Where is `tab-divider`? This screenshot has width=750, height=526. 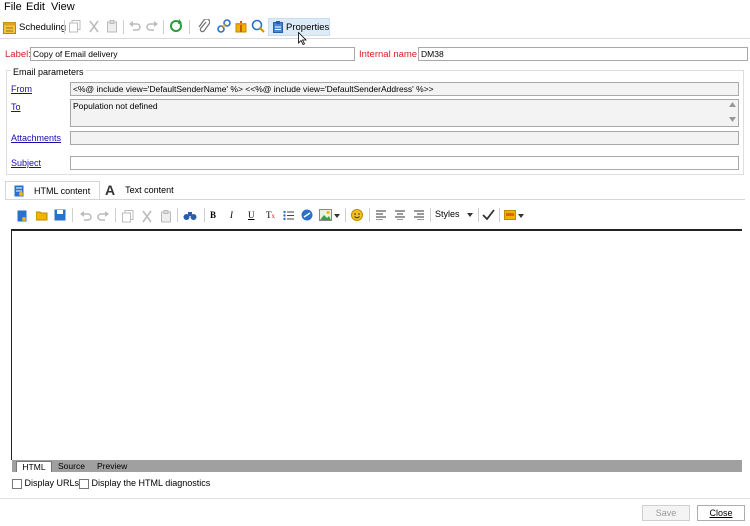
tab-divider is located at coordinates (375, 199).